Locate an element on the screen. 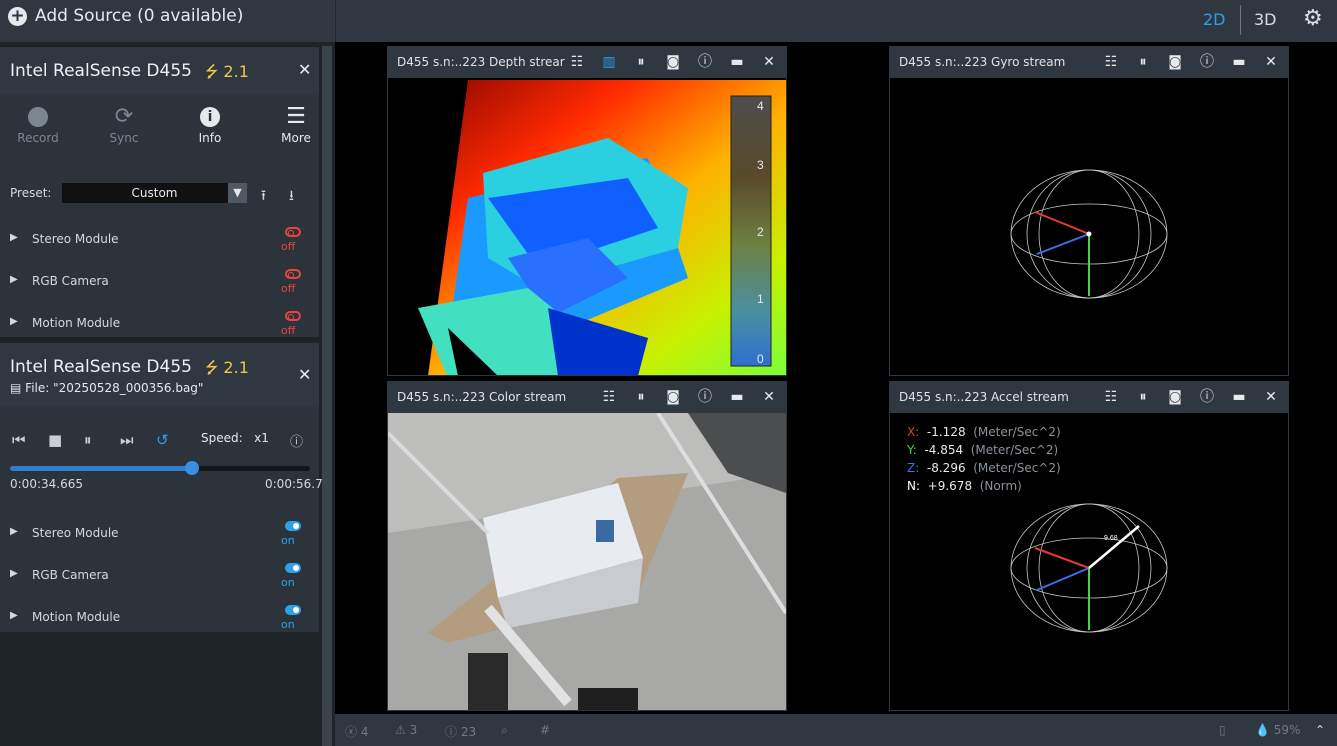 The width and height of the screenshot is (1337, 746). plus-icon: + is located at coordinates (17, 16).